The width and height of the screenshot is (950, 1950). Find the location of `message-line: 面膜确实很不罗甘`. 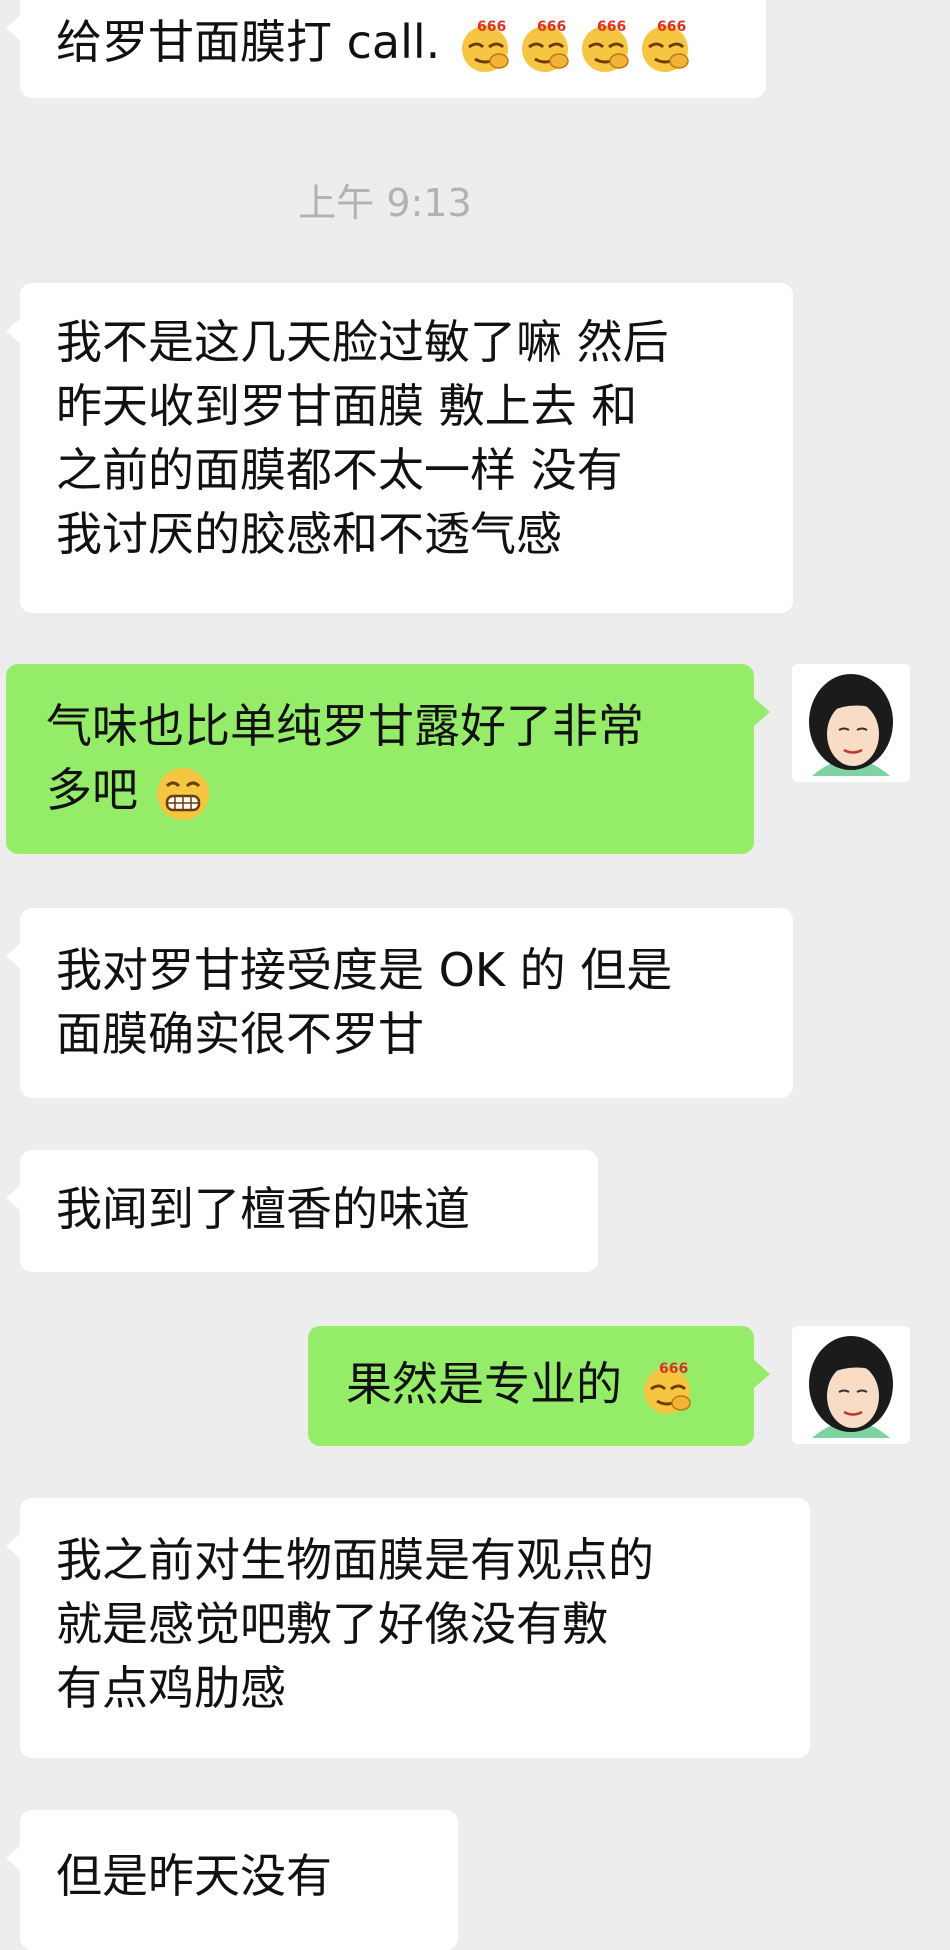

message-line: 面膜确实很不罗甘 is located at coordinates (240, 1034).